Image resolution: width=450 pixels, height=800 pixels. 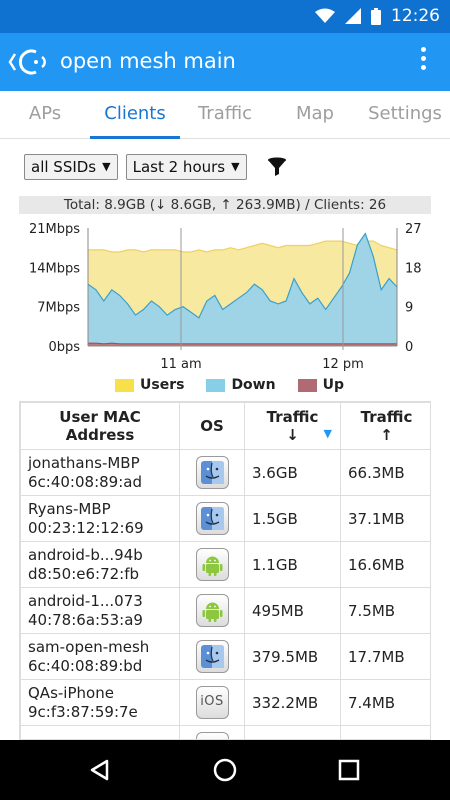 I want to click on client-mac: 9c:f3:87:59:7e, so click(x=83, y=711).